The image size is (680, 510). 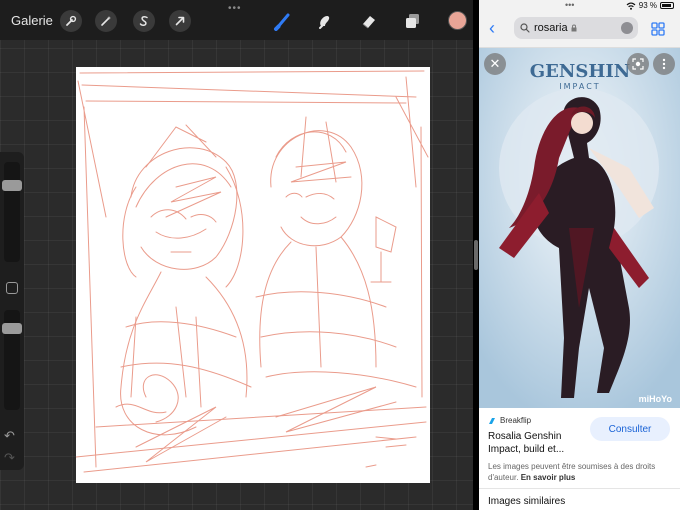 What do you see at coordinates (548, 477) in the screenshot?
I see `learn-more-link: En savoir plus` at bounding box center [548, 477].